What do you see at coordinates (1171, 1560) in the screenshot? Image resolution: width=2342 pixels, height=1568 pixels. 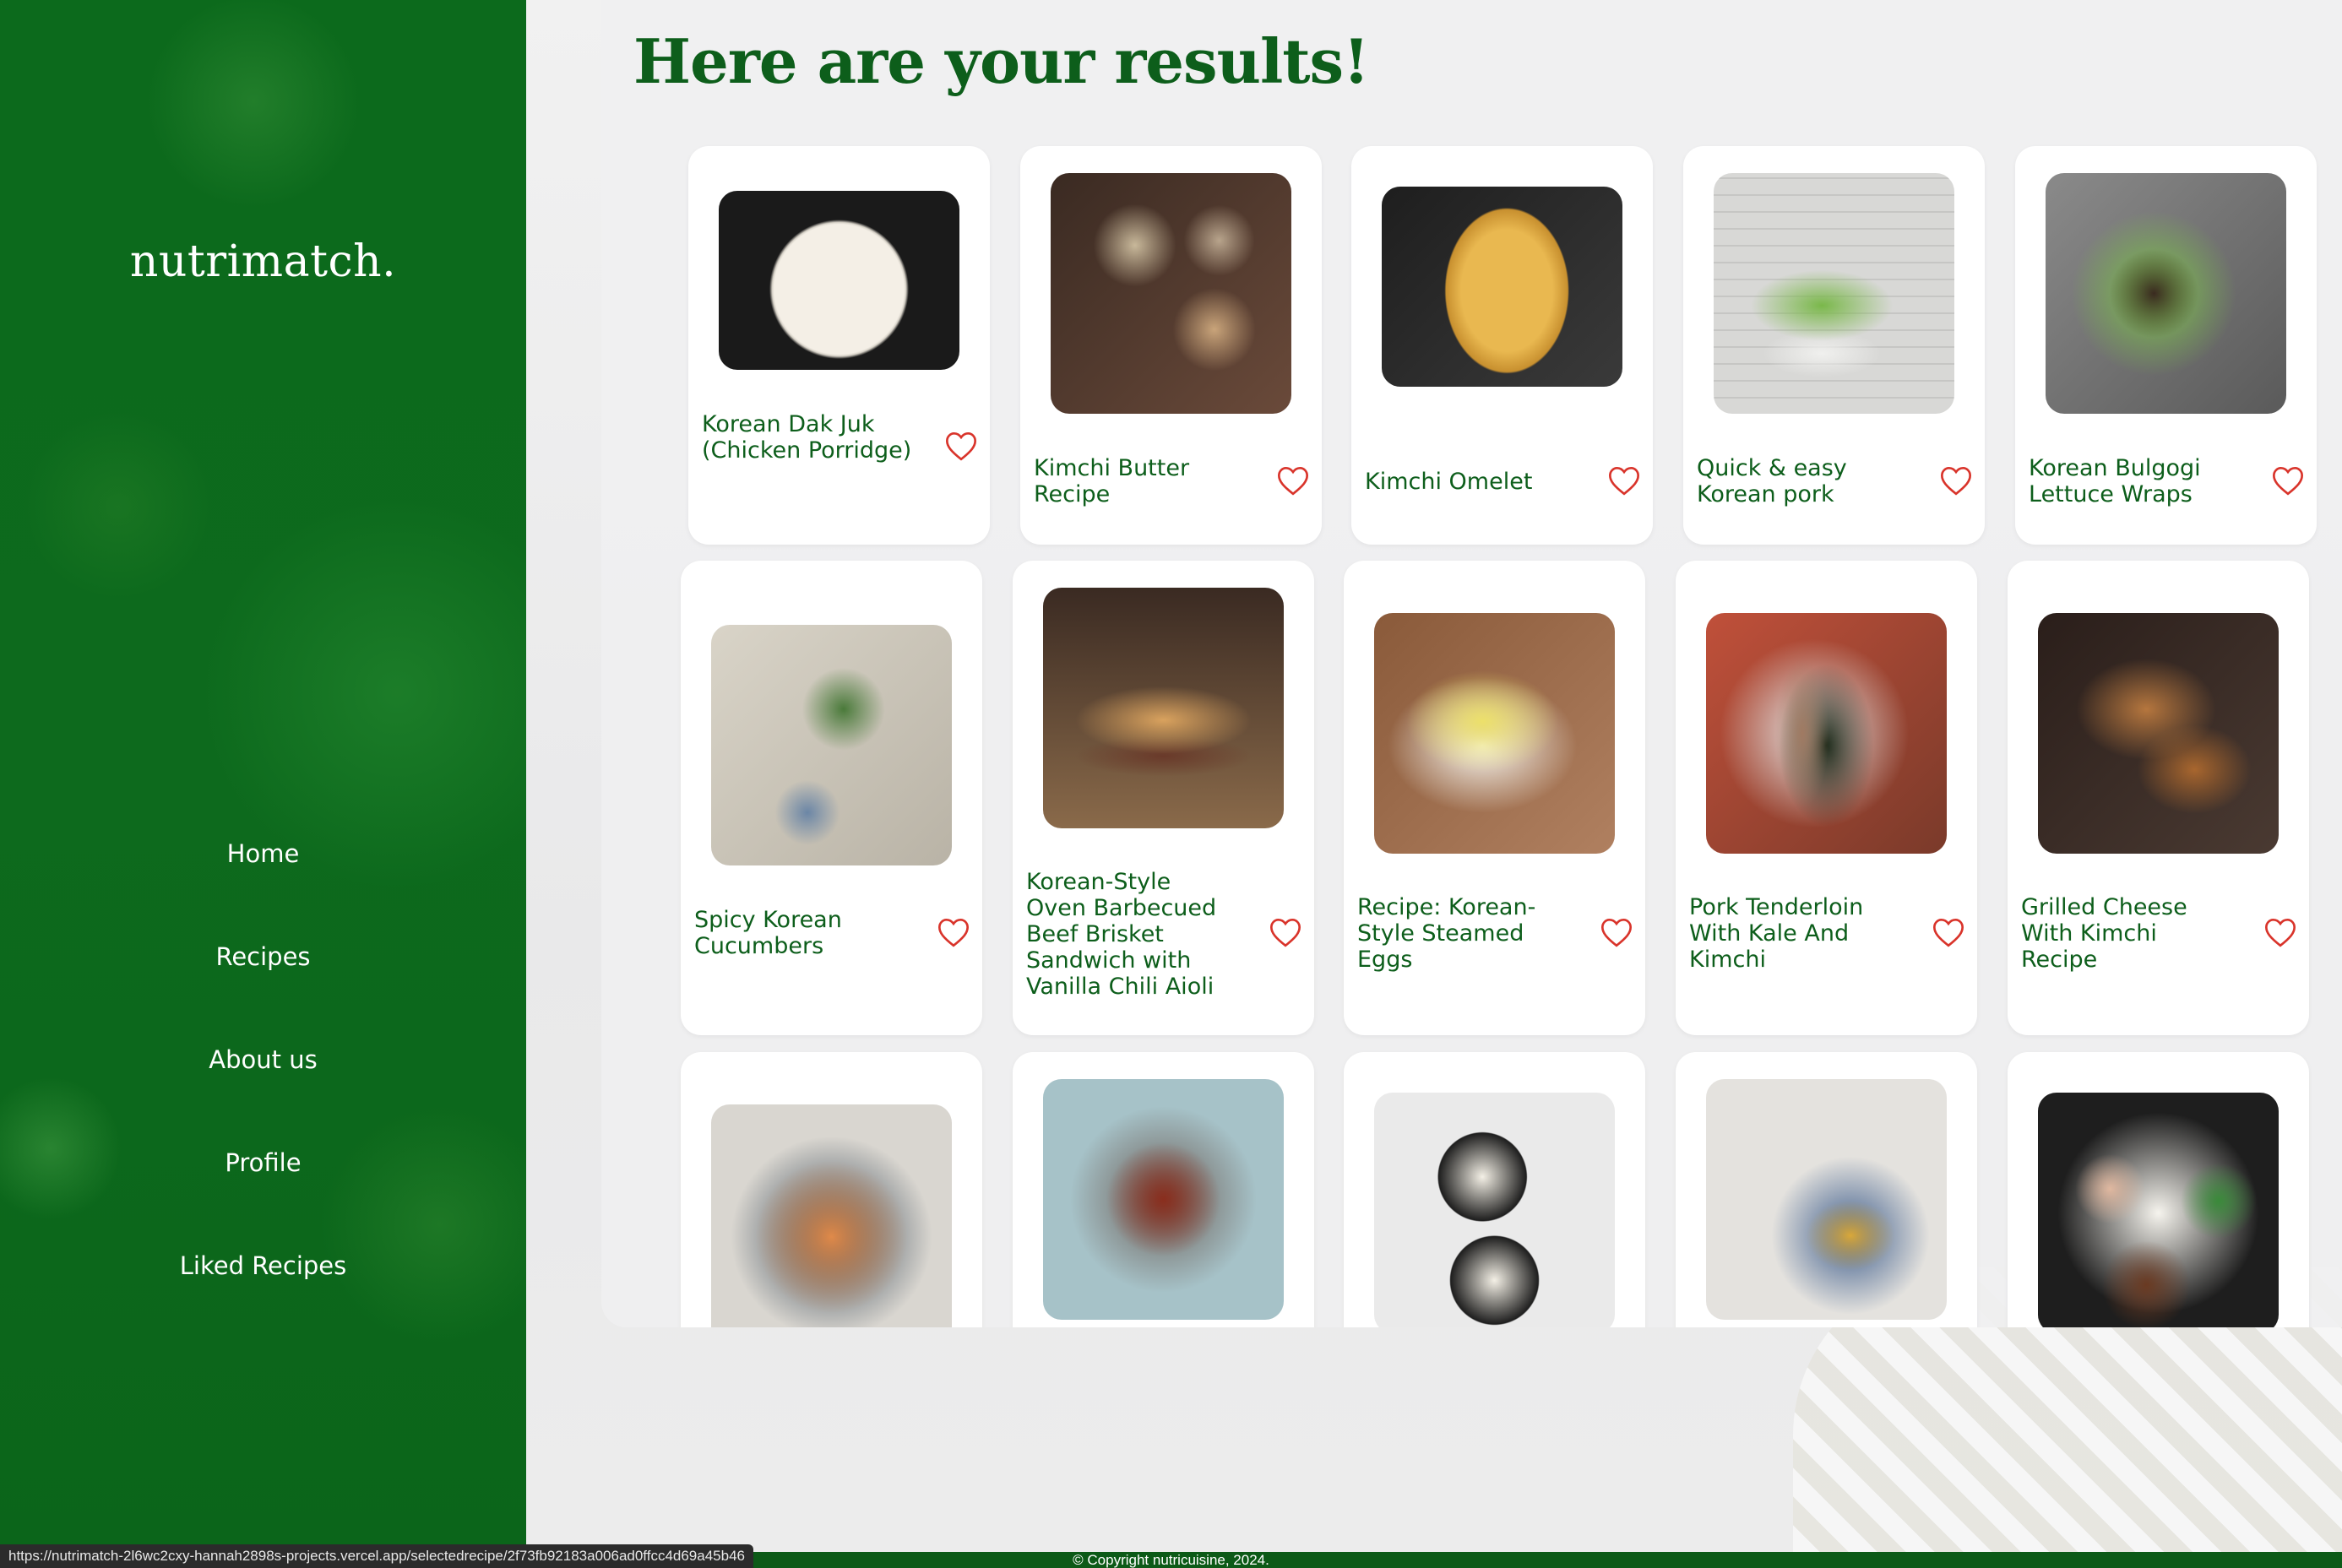 I see `copyright-text: © Copyright nutricuisine, 2024.` at bounding box center [1171, 1560].